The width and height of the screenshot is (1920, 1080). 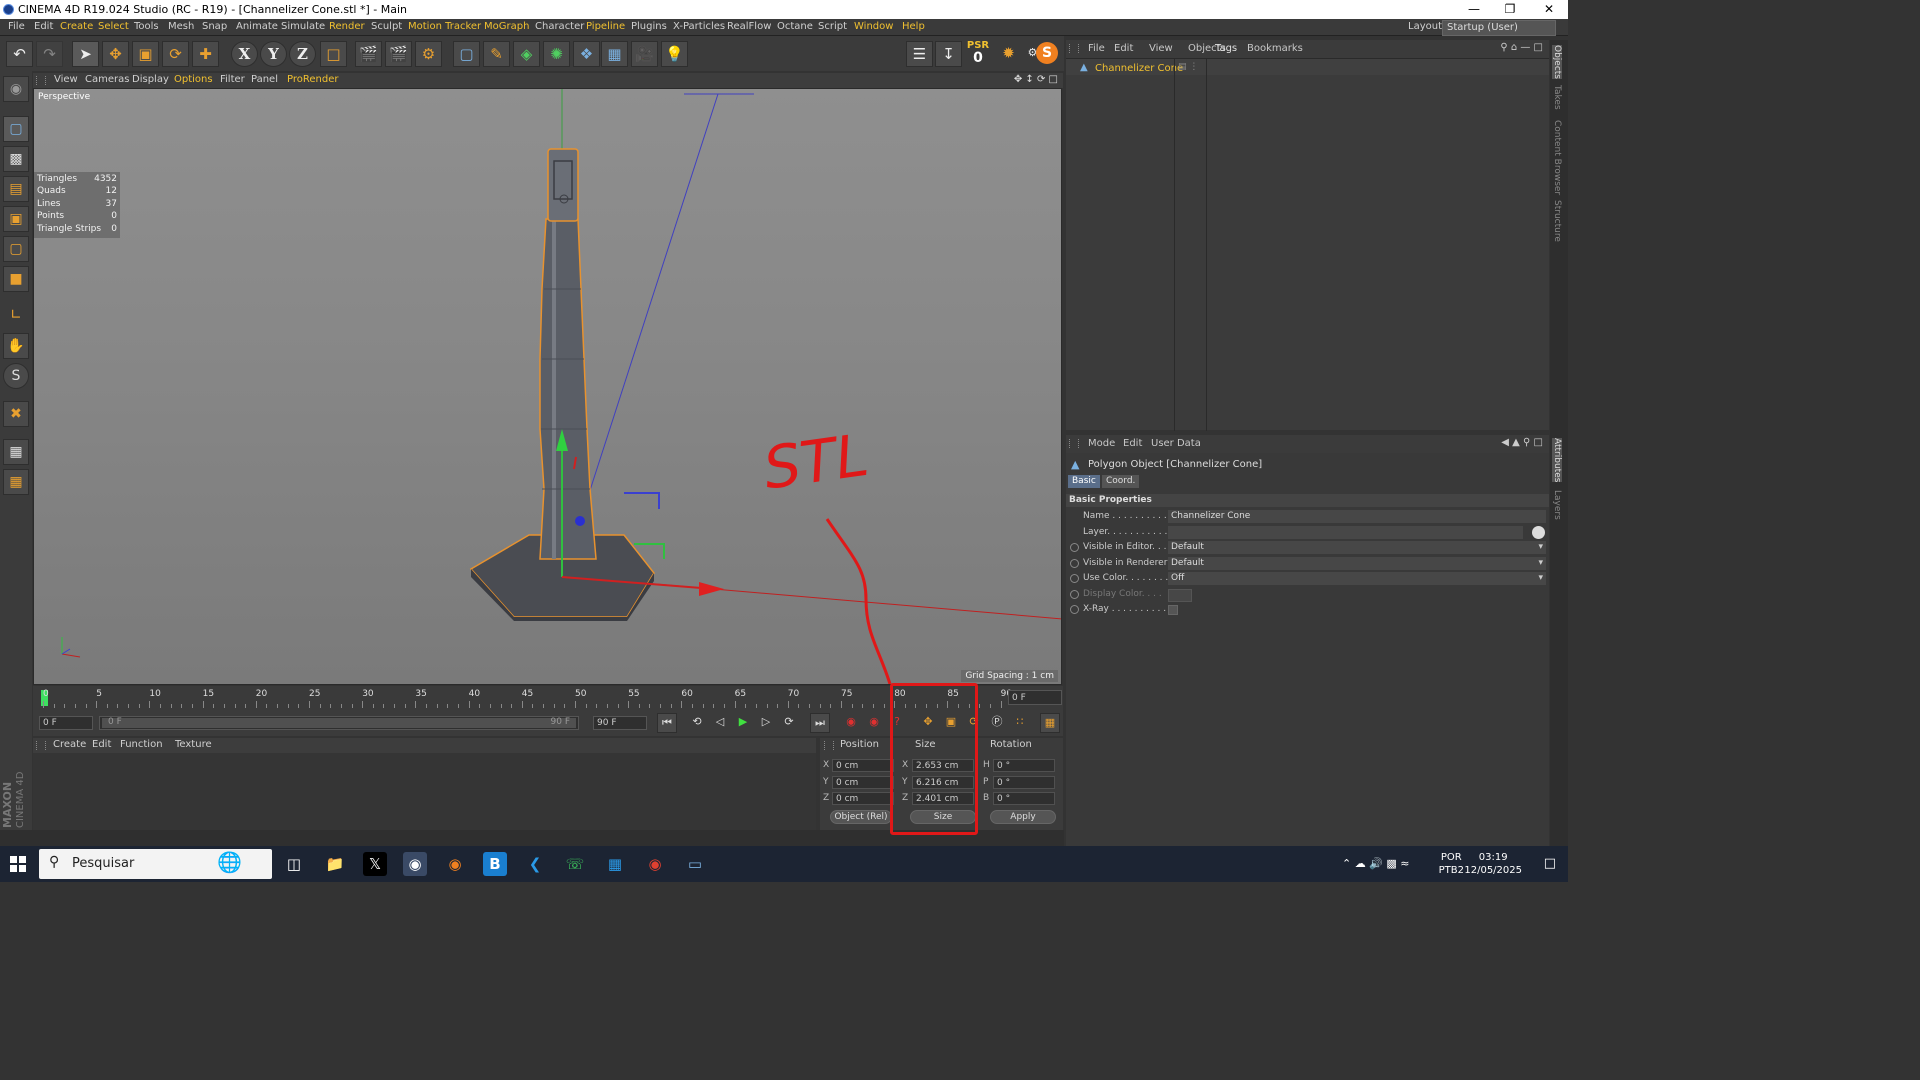 I want to click on viewport-menu-view: View, so click(x=66, y=79).